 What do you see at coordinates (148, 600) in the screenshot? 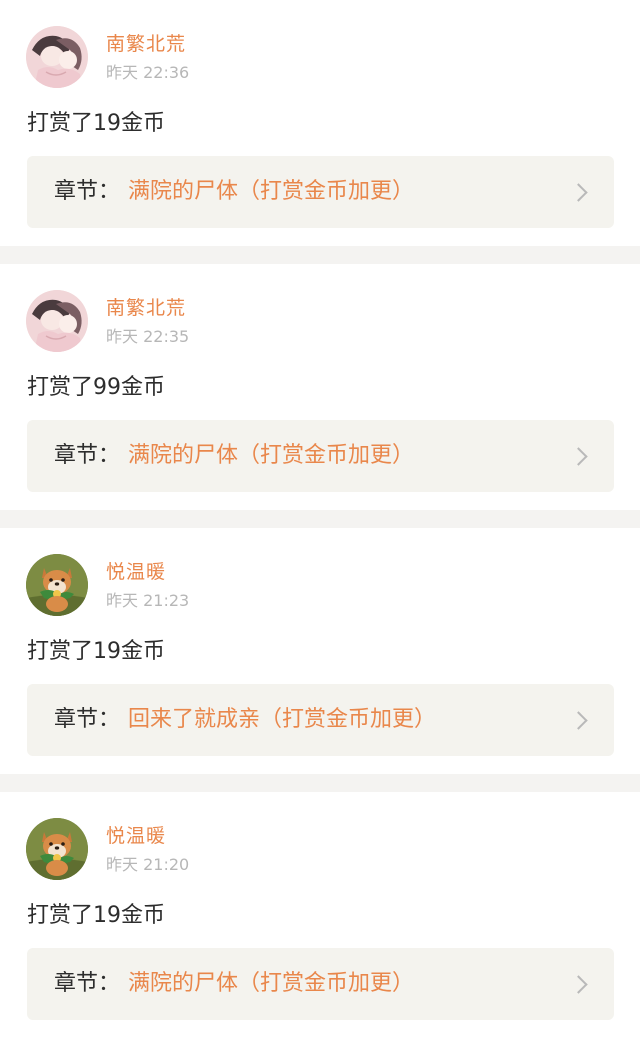
I see `timestamp: 昨天 21:23` at bounding box center [148, 600].